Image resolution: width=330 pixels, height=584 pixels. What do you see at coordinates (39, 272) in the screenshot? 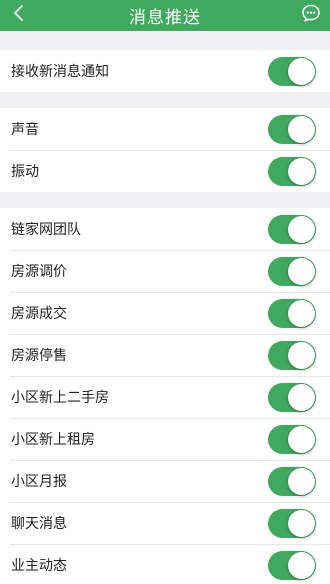
I see `setting-label: 房源调价` at bounding box center [39, 272].